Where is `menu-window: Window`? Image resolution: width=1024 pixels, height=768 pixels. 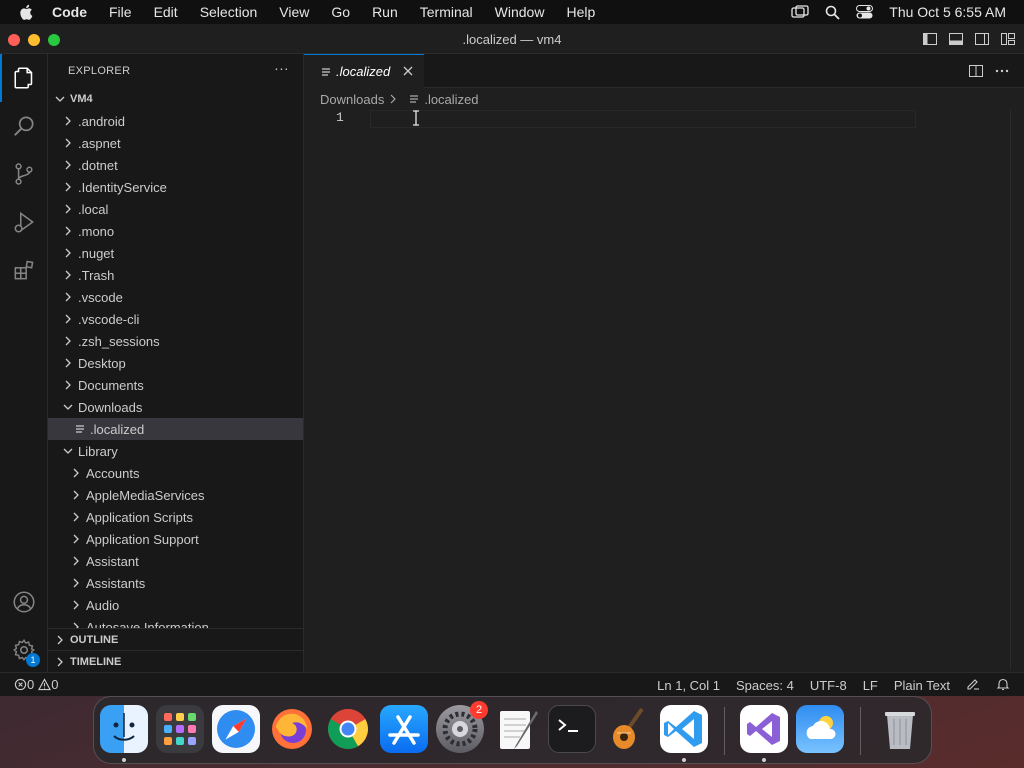
menu-window: Window is located at coordinates (520, 12).